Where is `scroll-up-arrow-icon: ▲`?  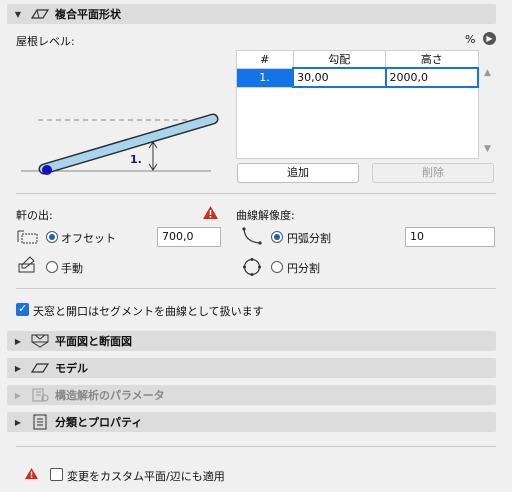
scroll-up-arrow-icon: ▲ is located at coordinates (487, 73).